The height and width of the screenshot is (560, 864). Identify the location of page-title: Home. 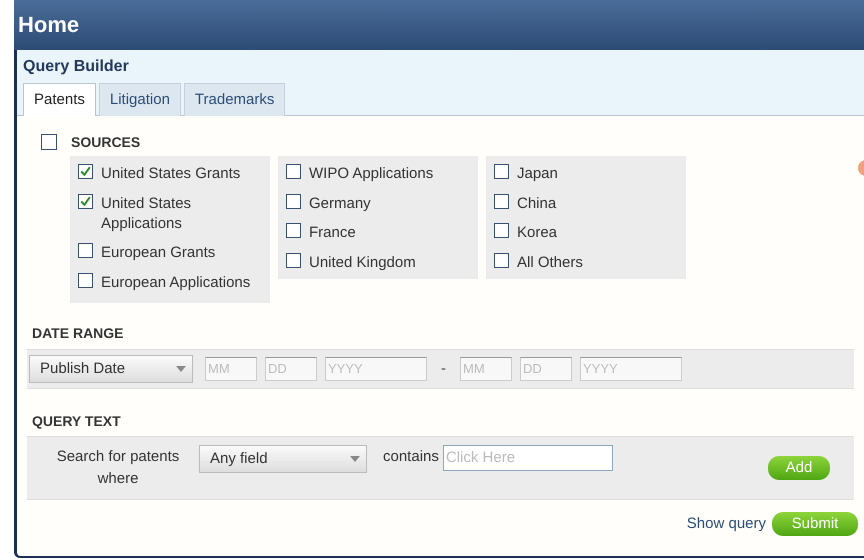
(49, 25).